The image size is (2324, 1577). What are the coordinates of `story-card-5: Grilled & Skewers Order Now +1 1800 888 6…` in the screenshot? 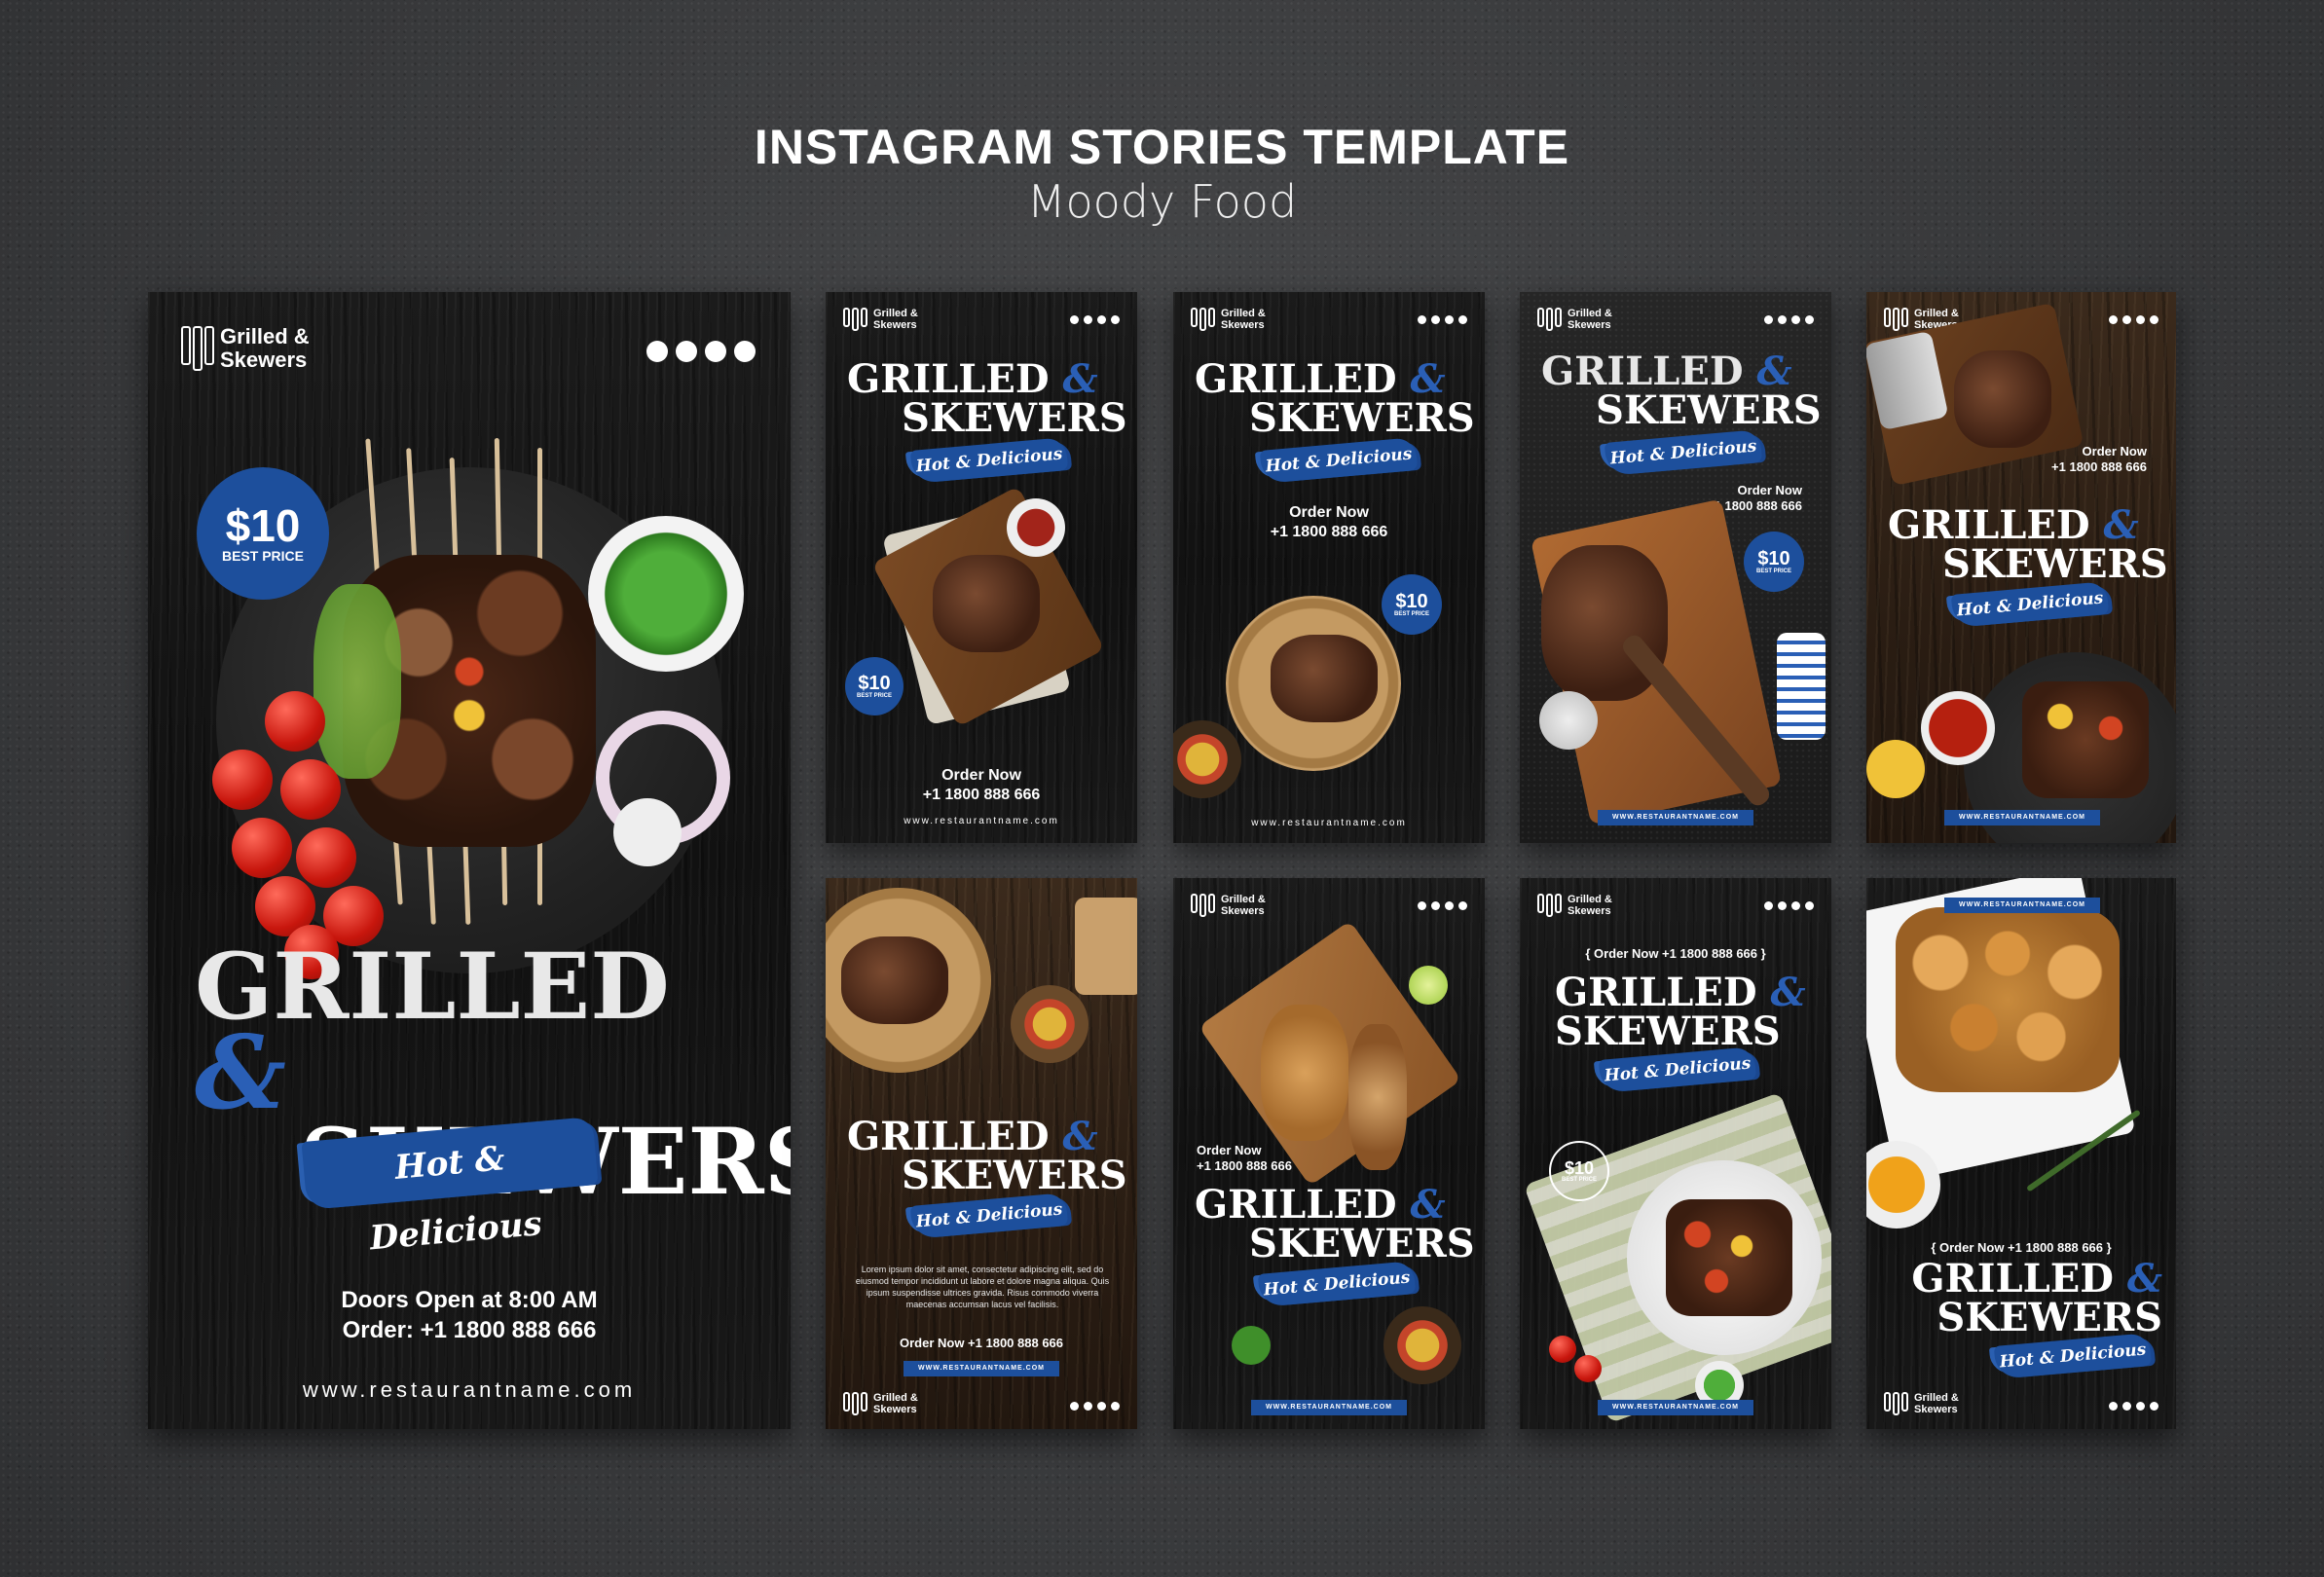 It's located at (2021, 567).